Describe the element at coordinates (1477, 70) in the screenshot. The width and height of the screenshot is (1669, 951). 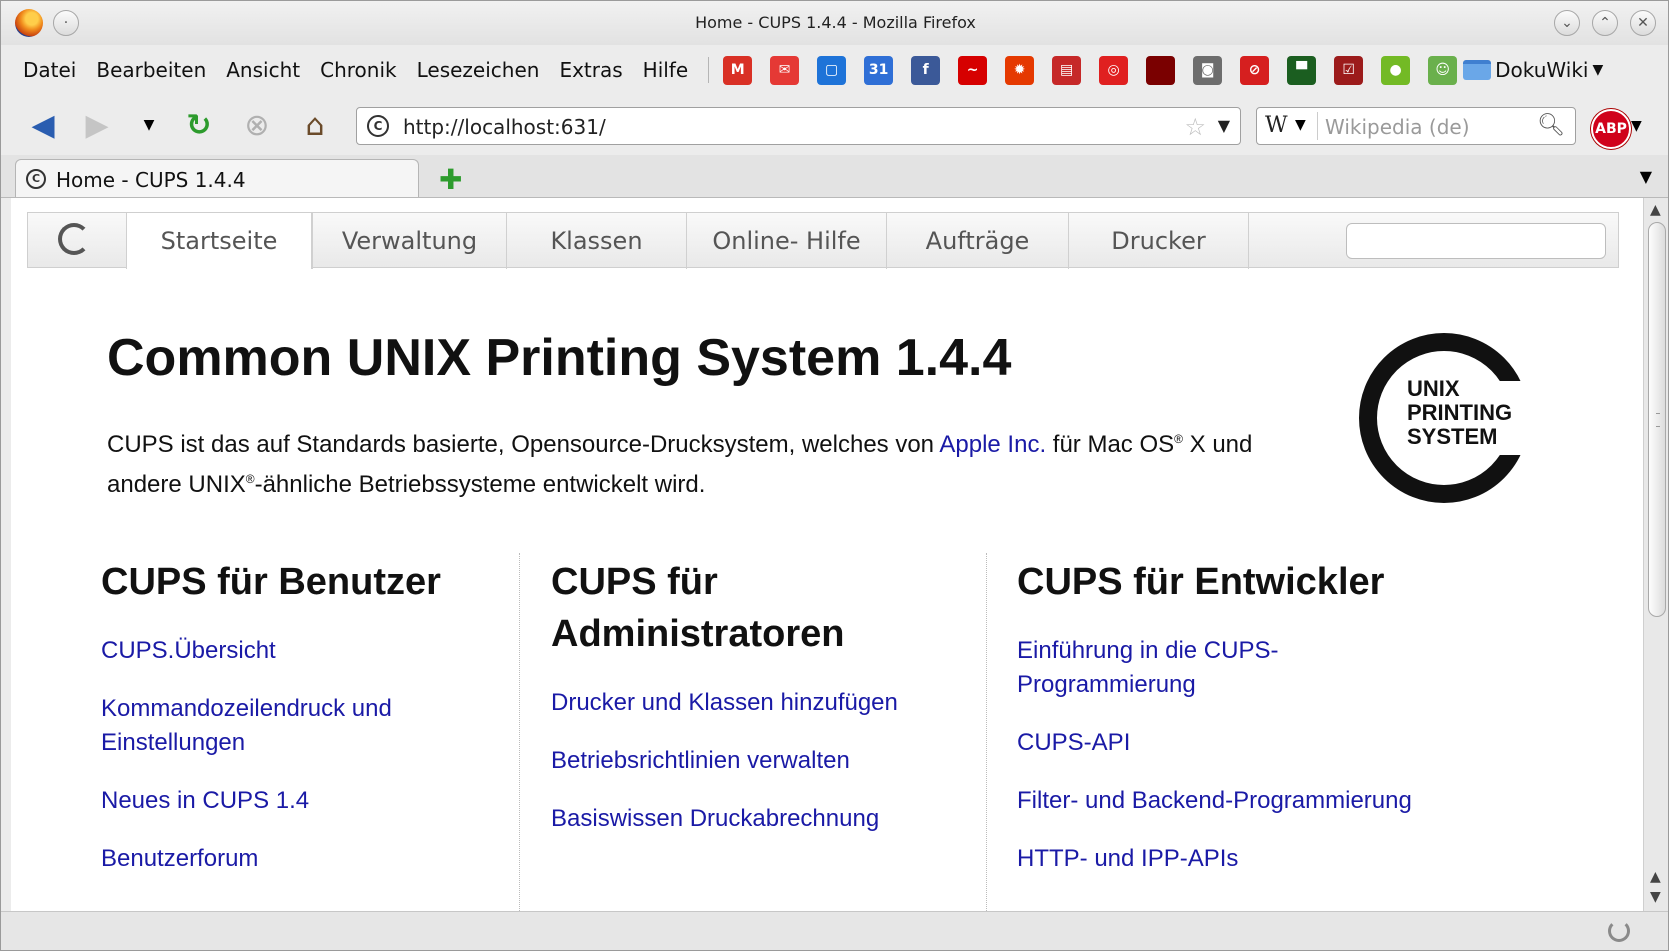
I see `folder-icon` at that location.